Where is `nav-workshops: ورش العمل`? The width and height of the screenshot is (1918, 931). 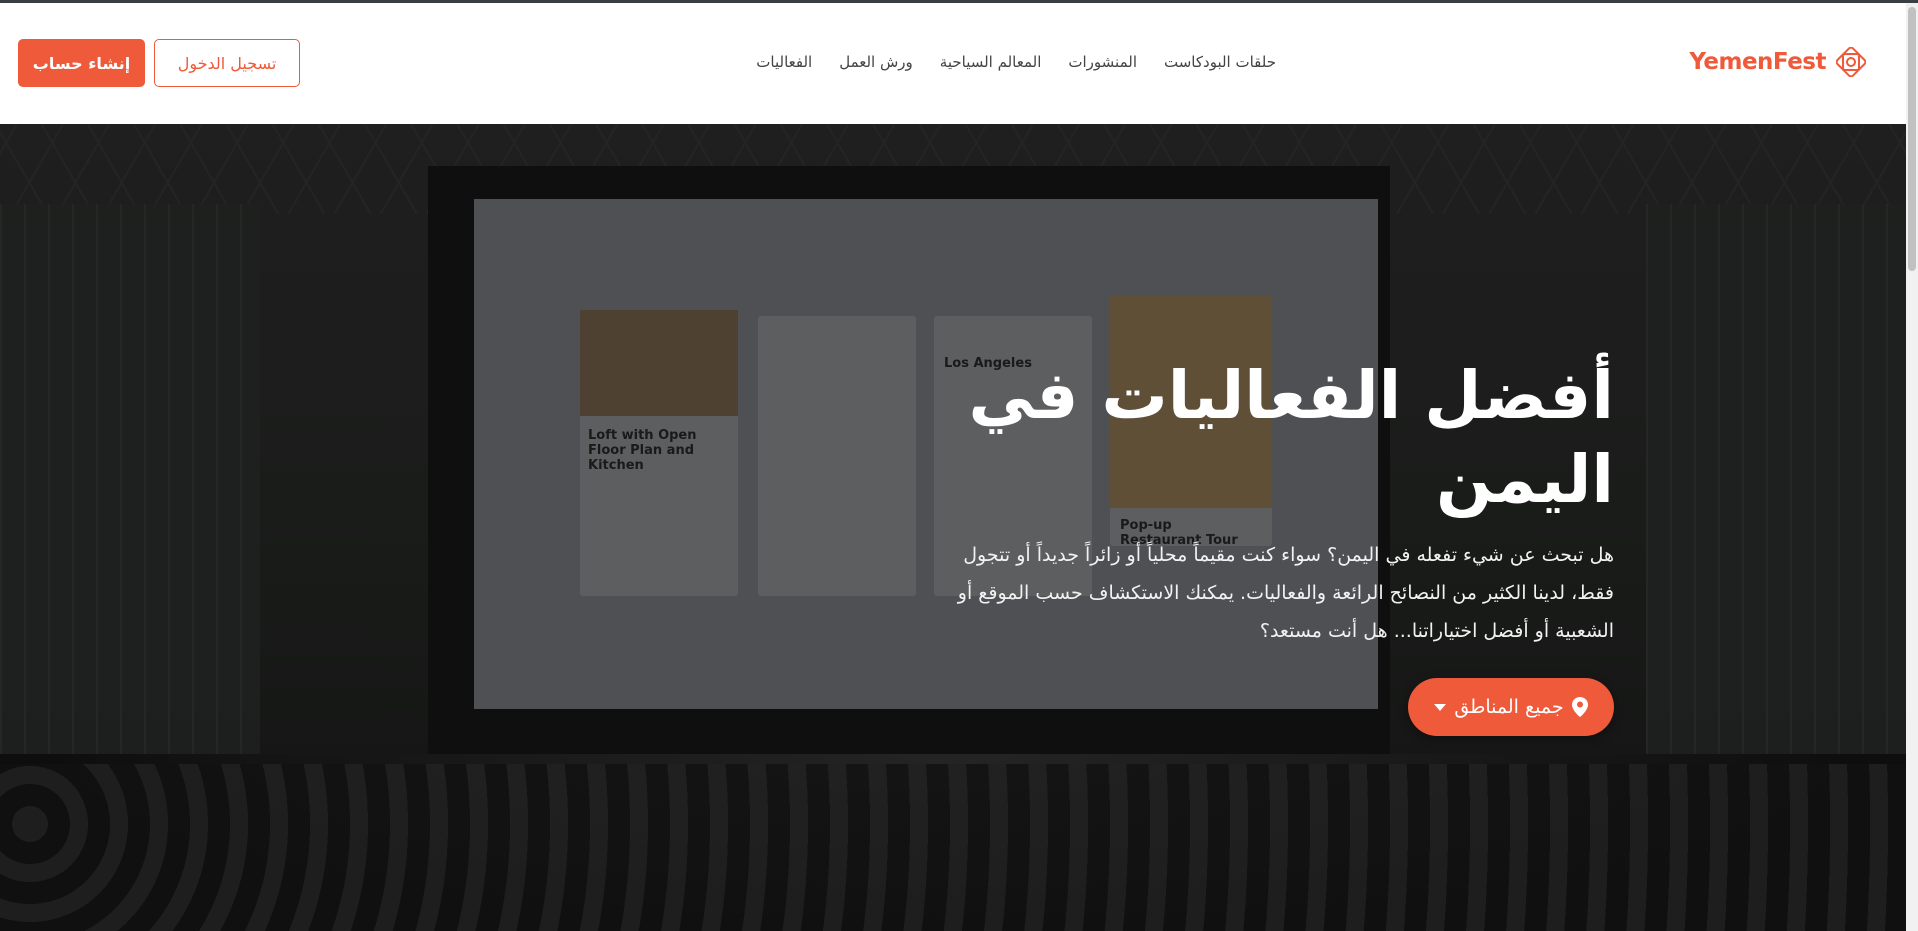
nav-workshops: ورش العمل is located at coordinates (876, 62).